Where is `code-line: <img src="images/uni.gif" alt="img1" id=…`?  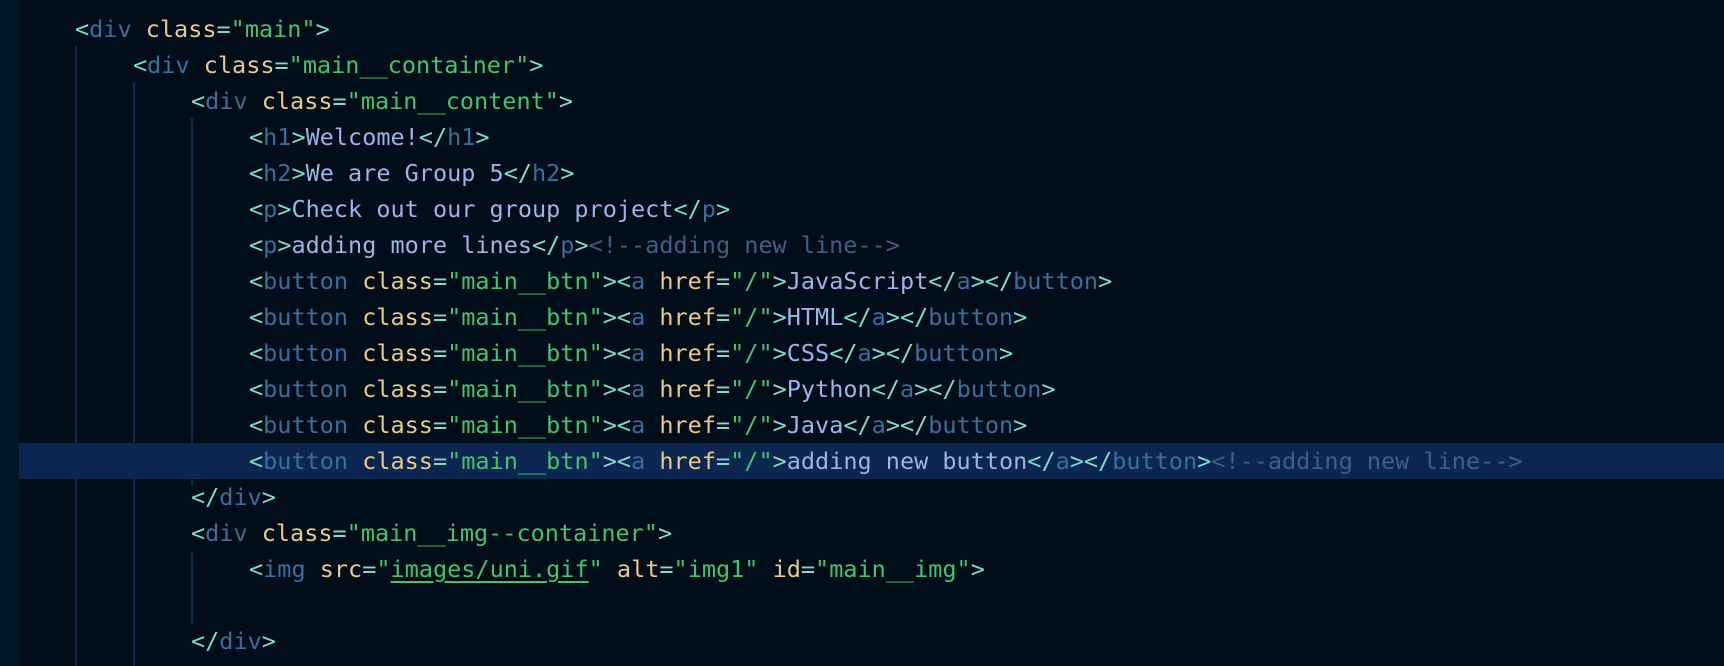 code-line: <img src="images/uni.gif" alt="img1" id=… is located at coordinates (862, 569).